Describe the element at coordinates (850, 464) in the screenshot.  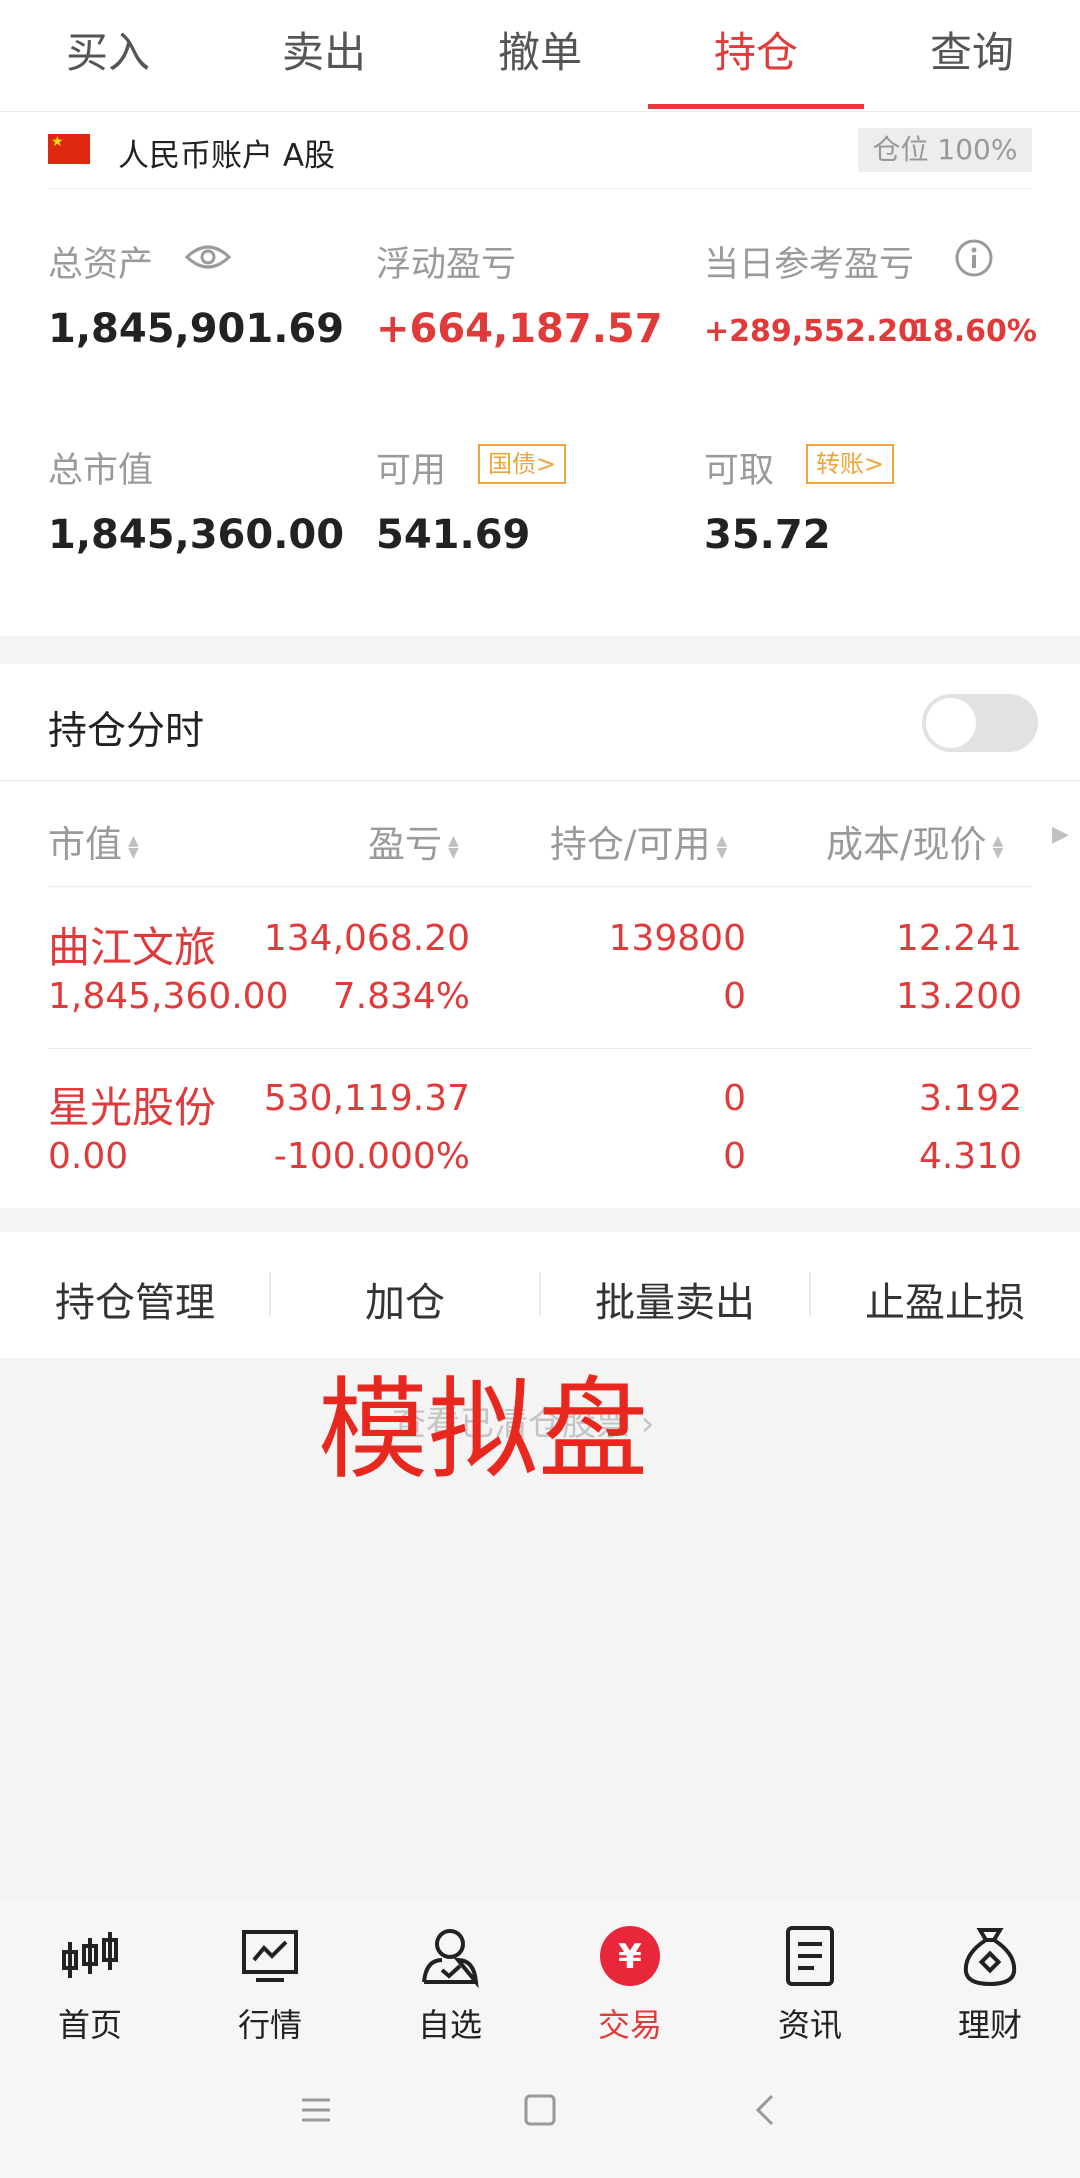
I see `transfer-tag: 转账>` at that location.